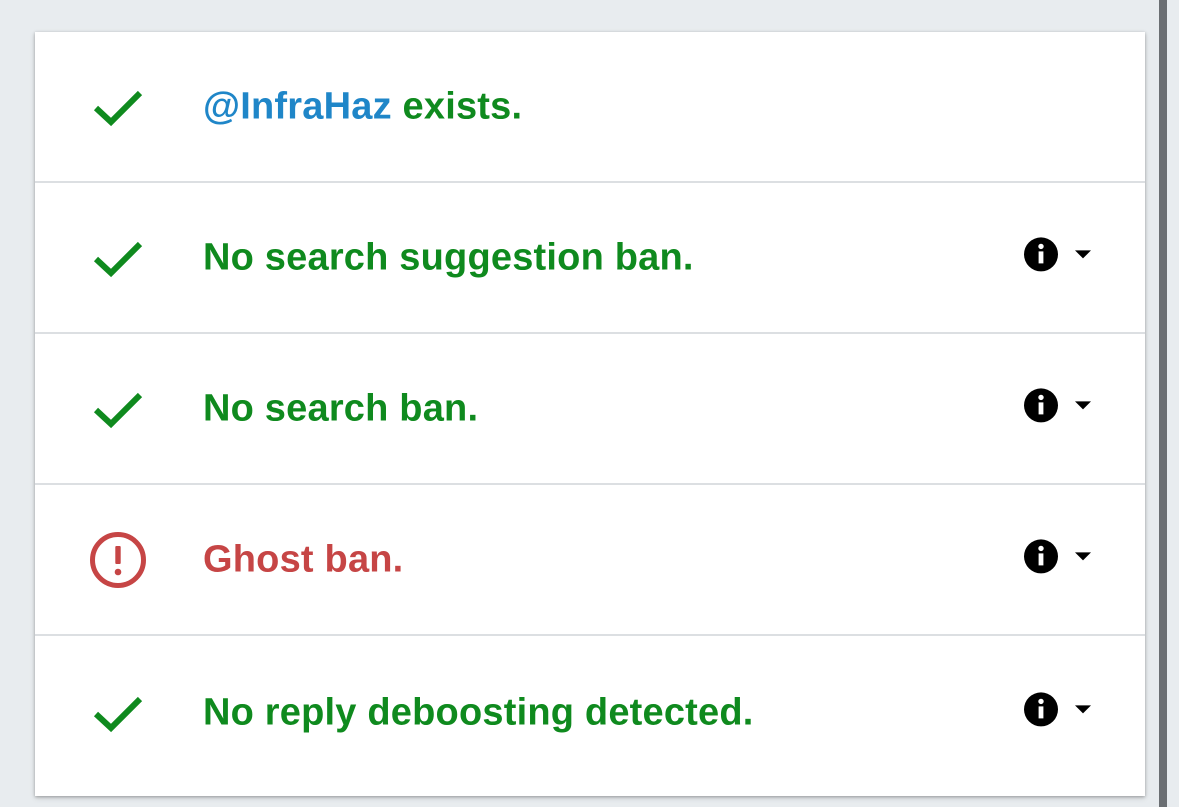 This screenshot has height=807, width=1179. Describe the element at coordinates (448, 257) in the screenshot. I see `result-text: No search suggestion ban.` at that location.